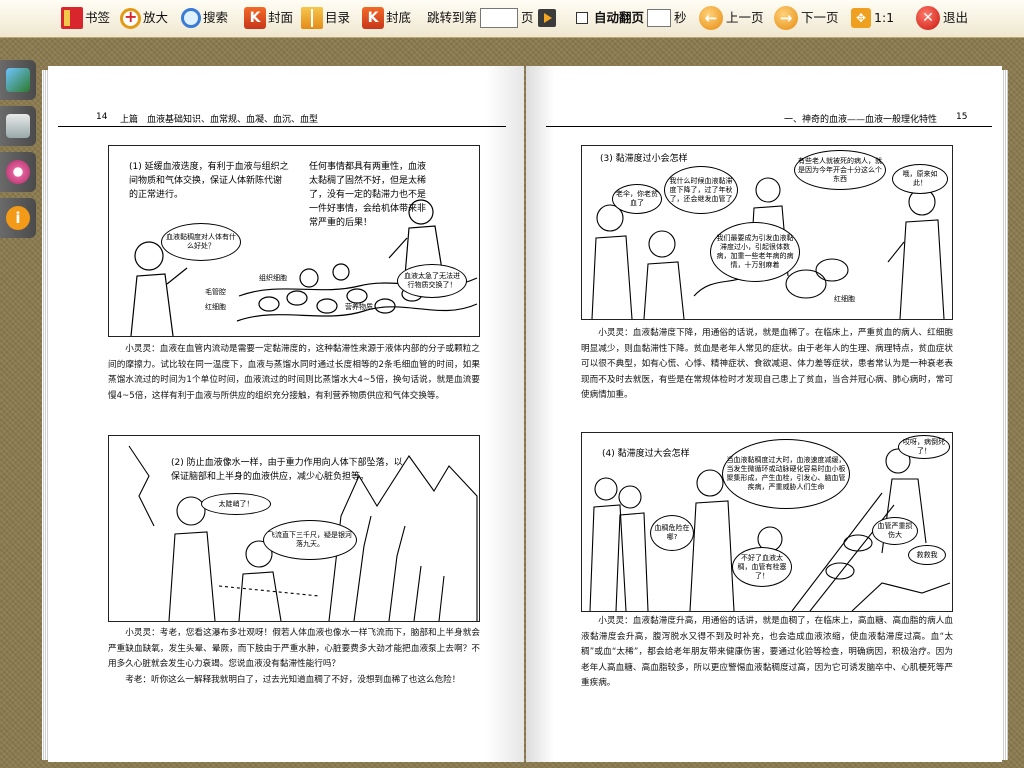 The width and height of the screenshot is (1024, 768). Describe the element at coordinates (582, 18) in the screenshot. I see `auto-flip-checkbox` at that location.